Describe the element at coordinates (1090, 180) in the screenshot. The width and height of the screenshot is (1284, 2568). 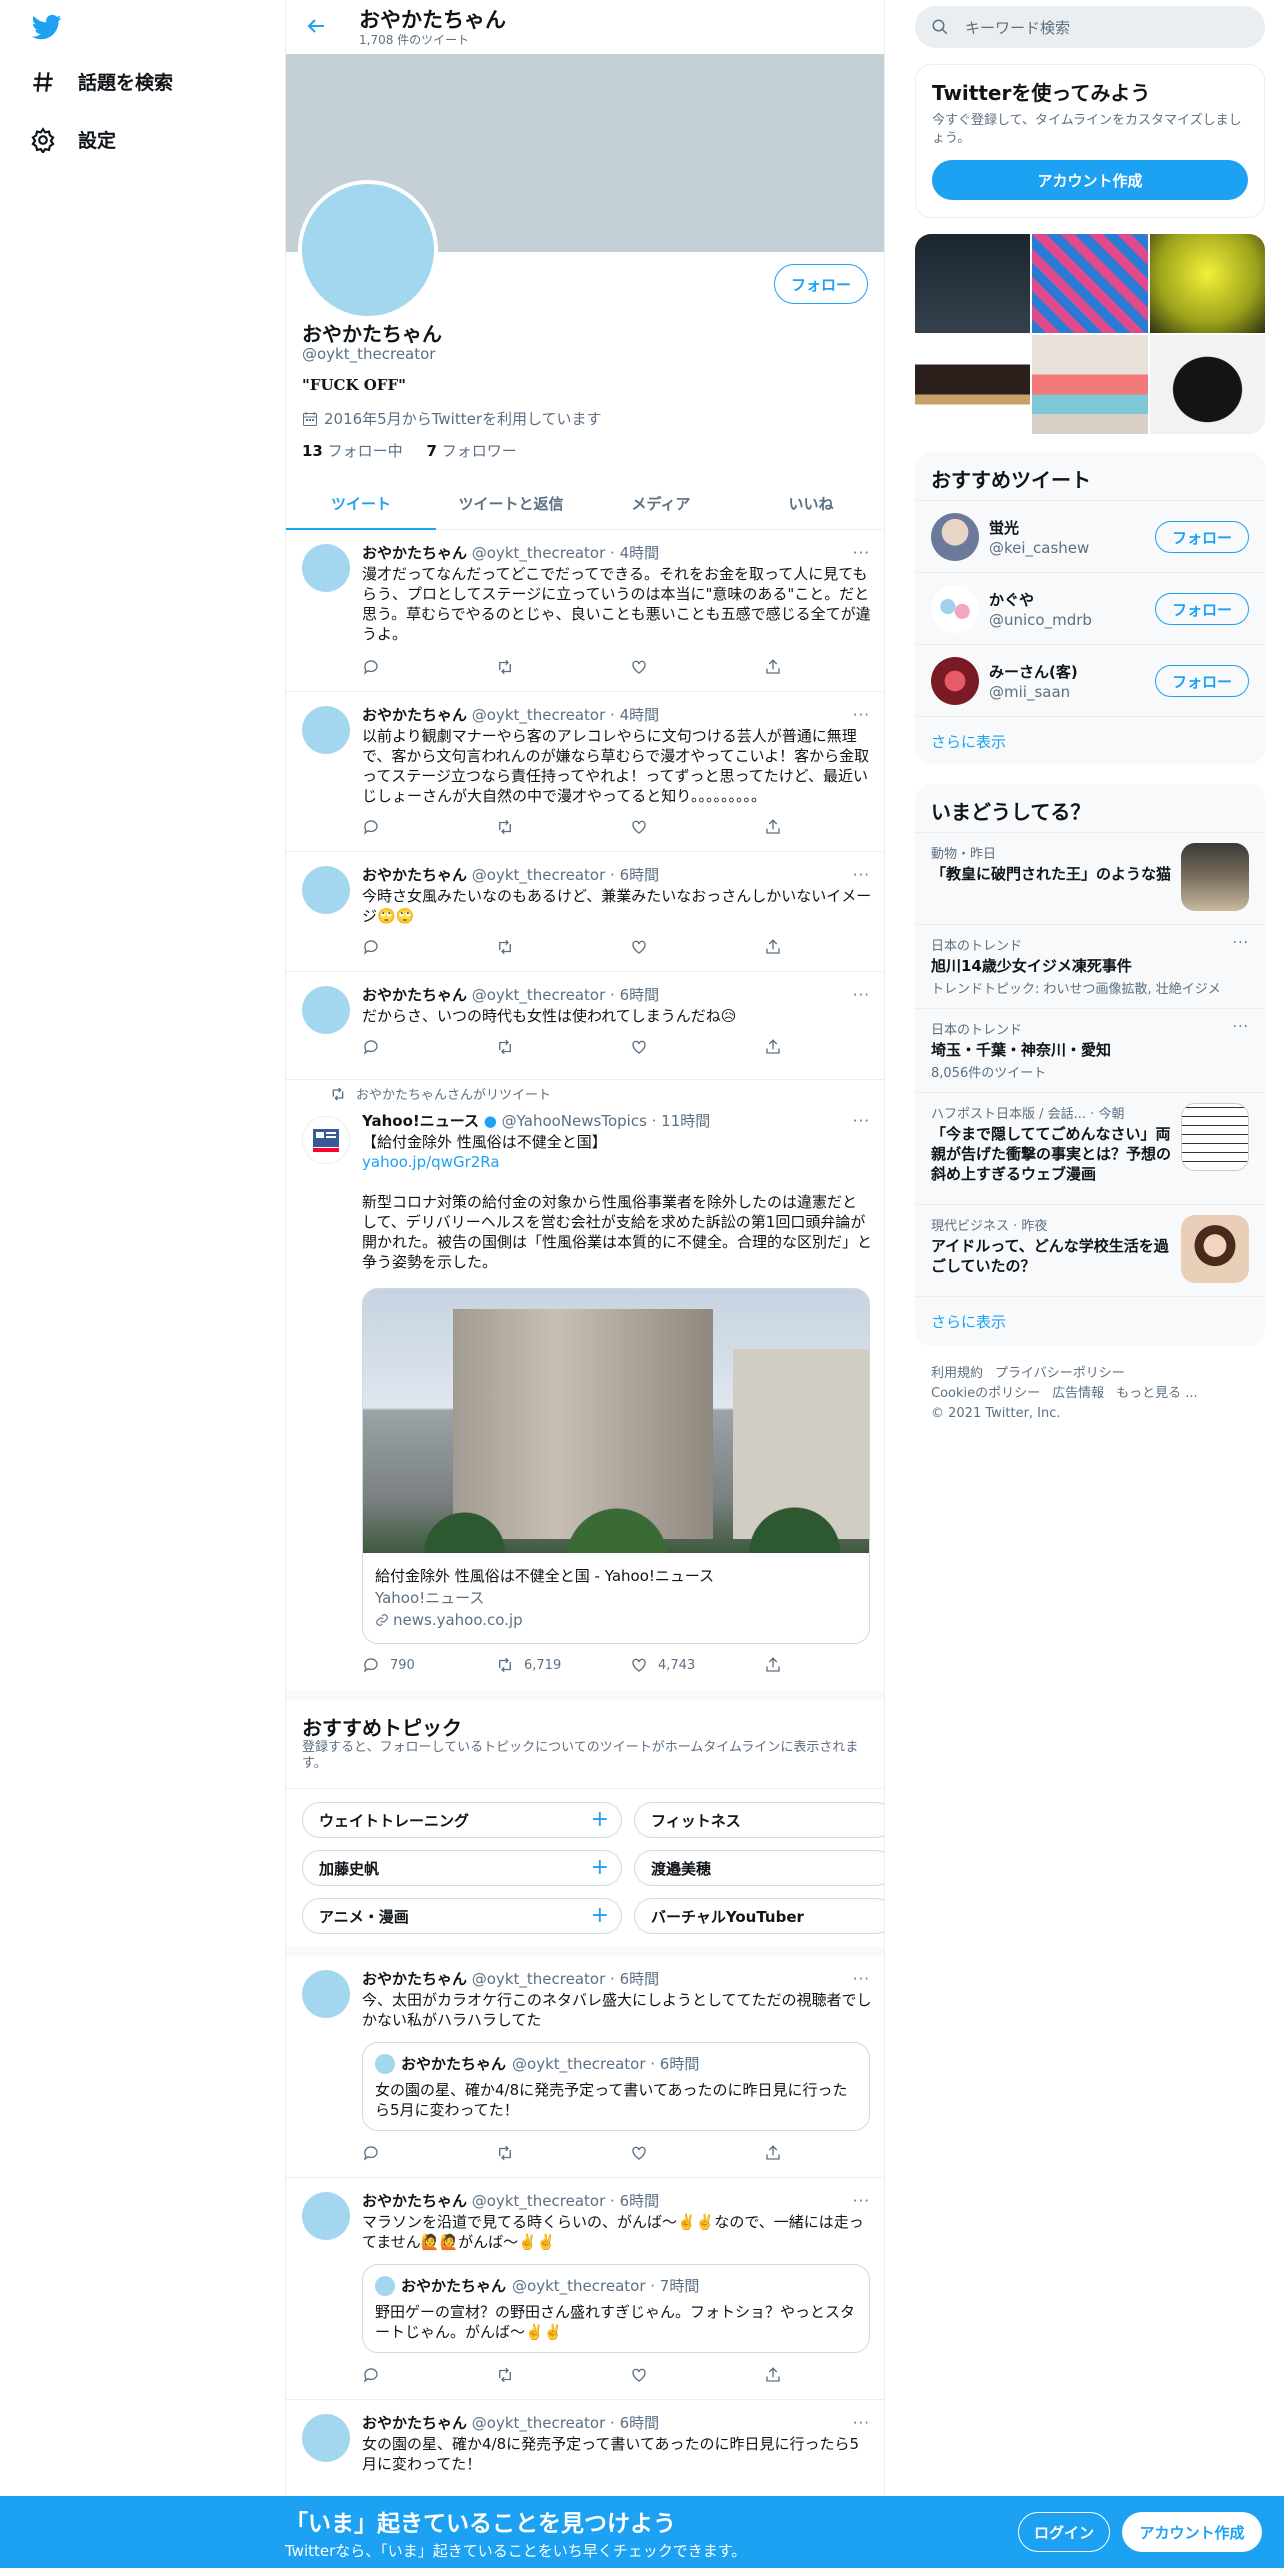
I see `create-account-button: アカウント作成` at that location.